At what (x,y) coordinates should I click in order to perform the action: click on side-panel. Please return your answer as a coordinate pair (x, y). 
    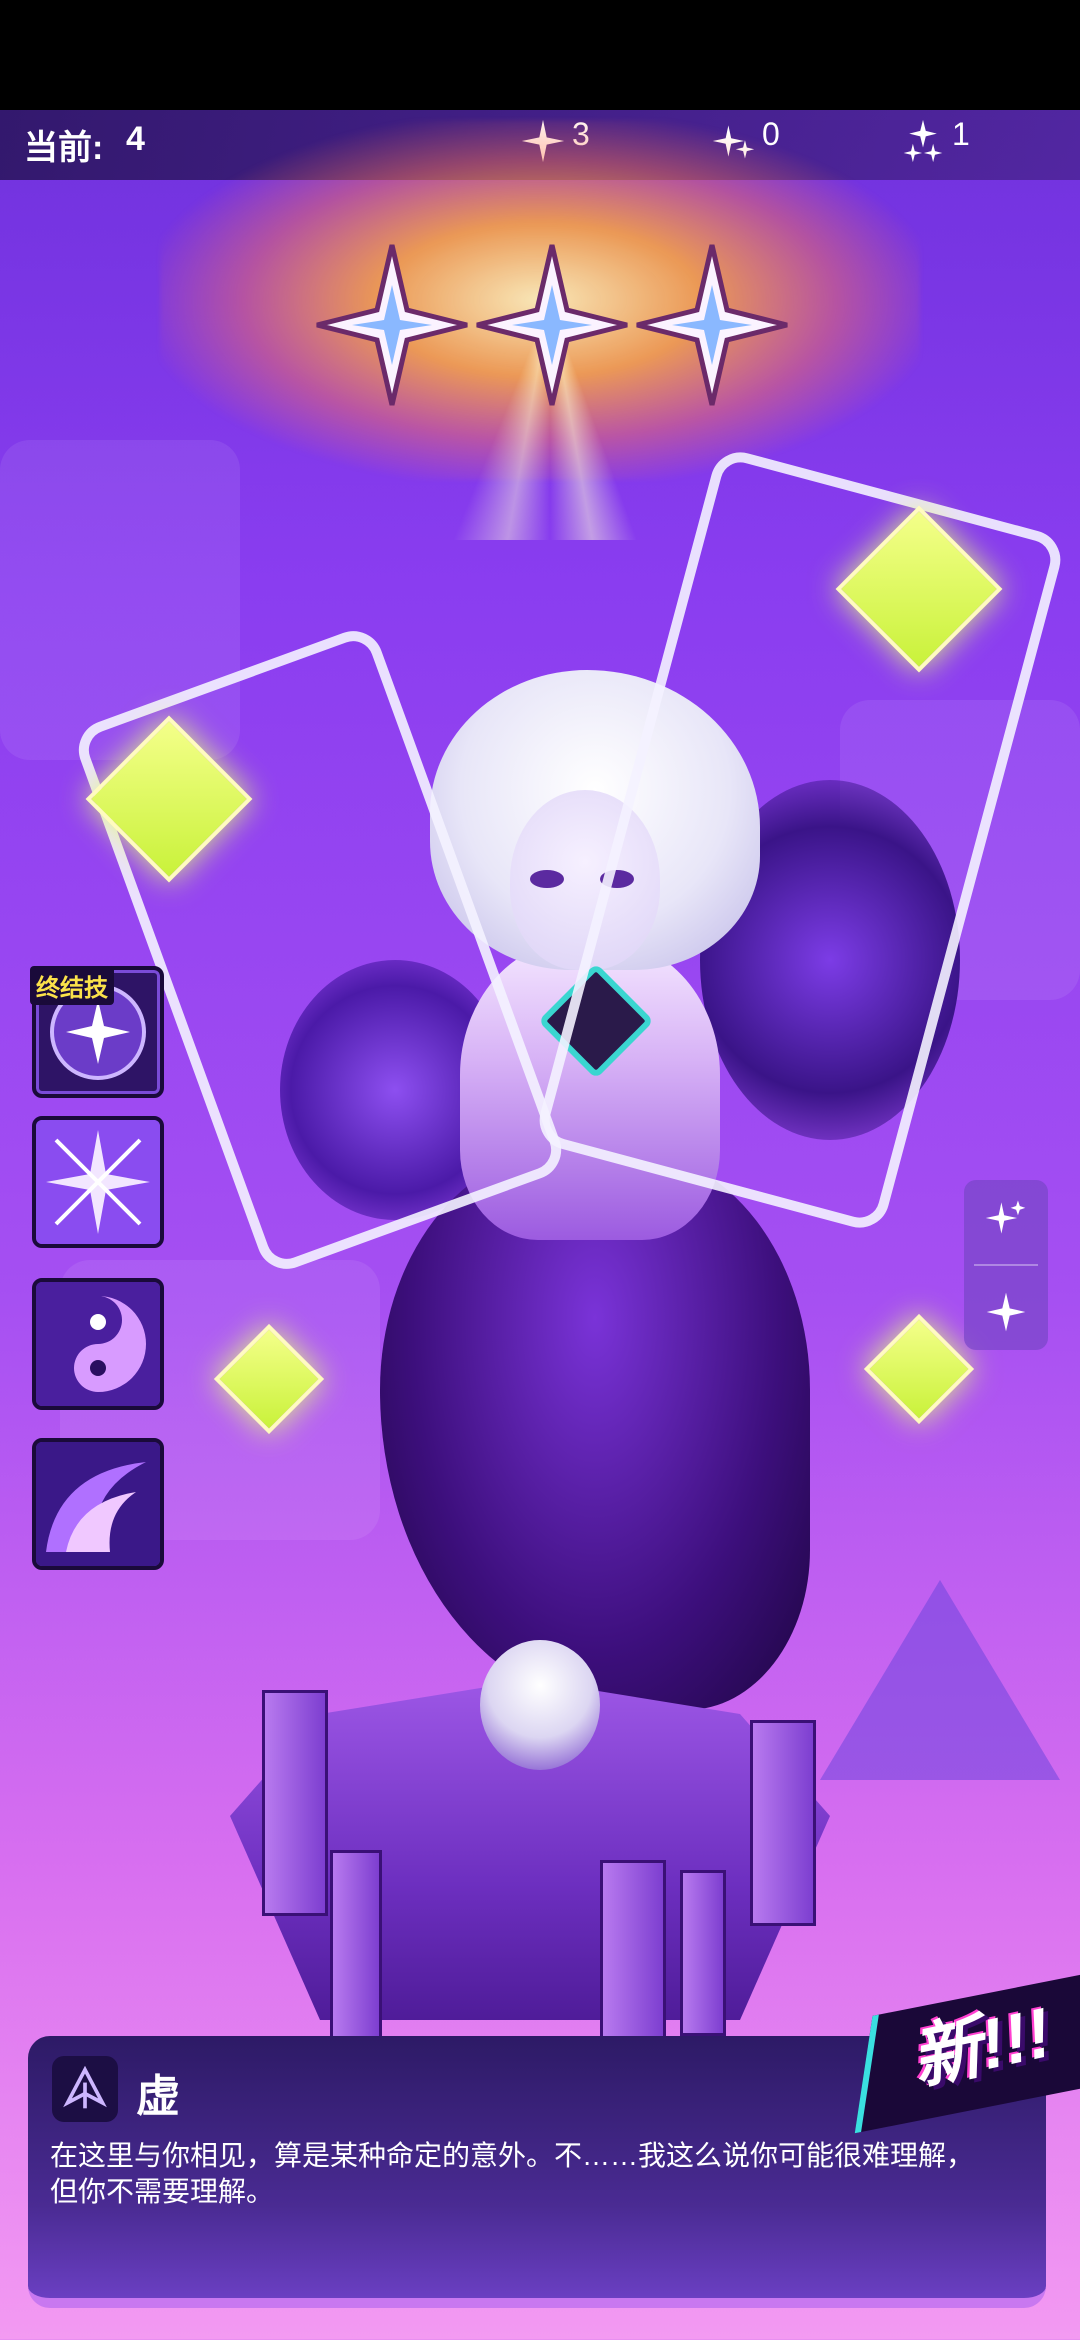
    Looking at the image, I should click on (1006, 1265).